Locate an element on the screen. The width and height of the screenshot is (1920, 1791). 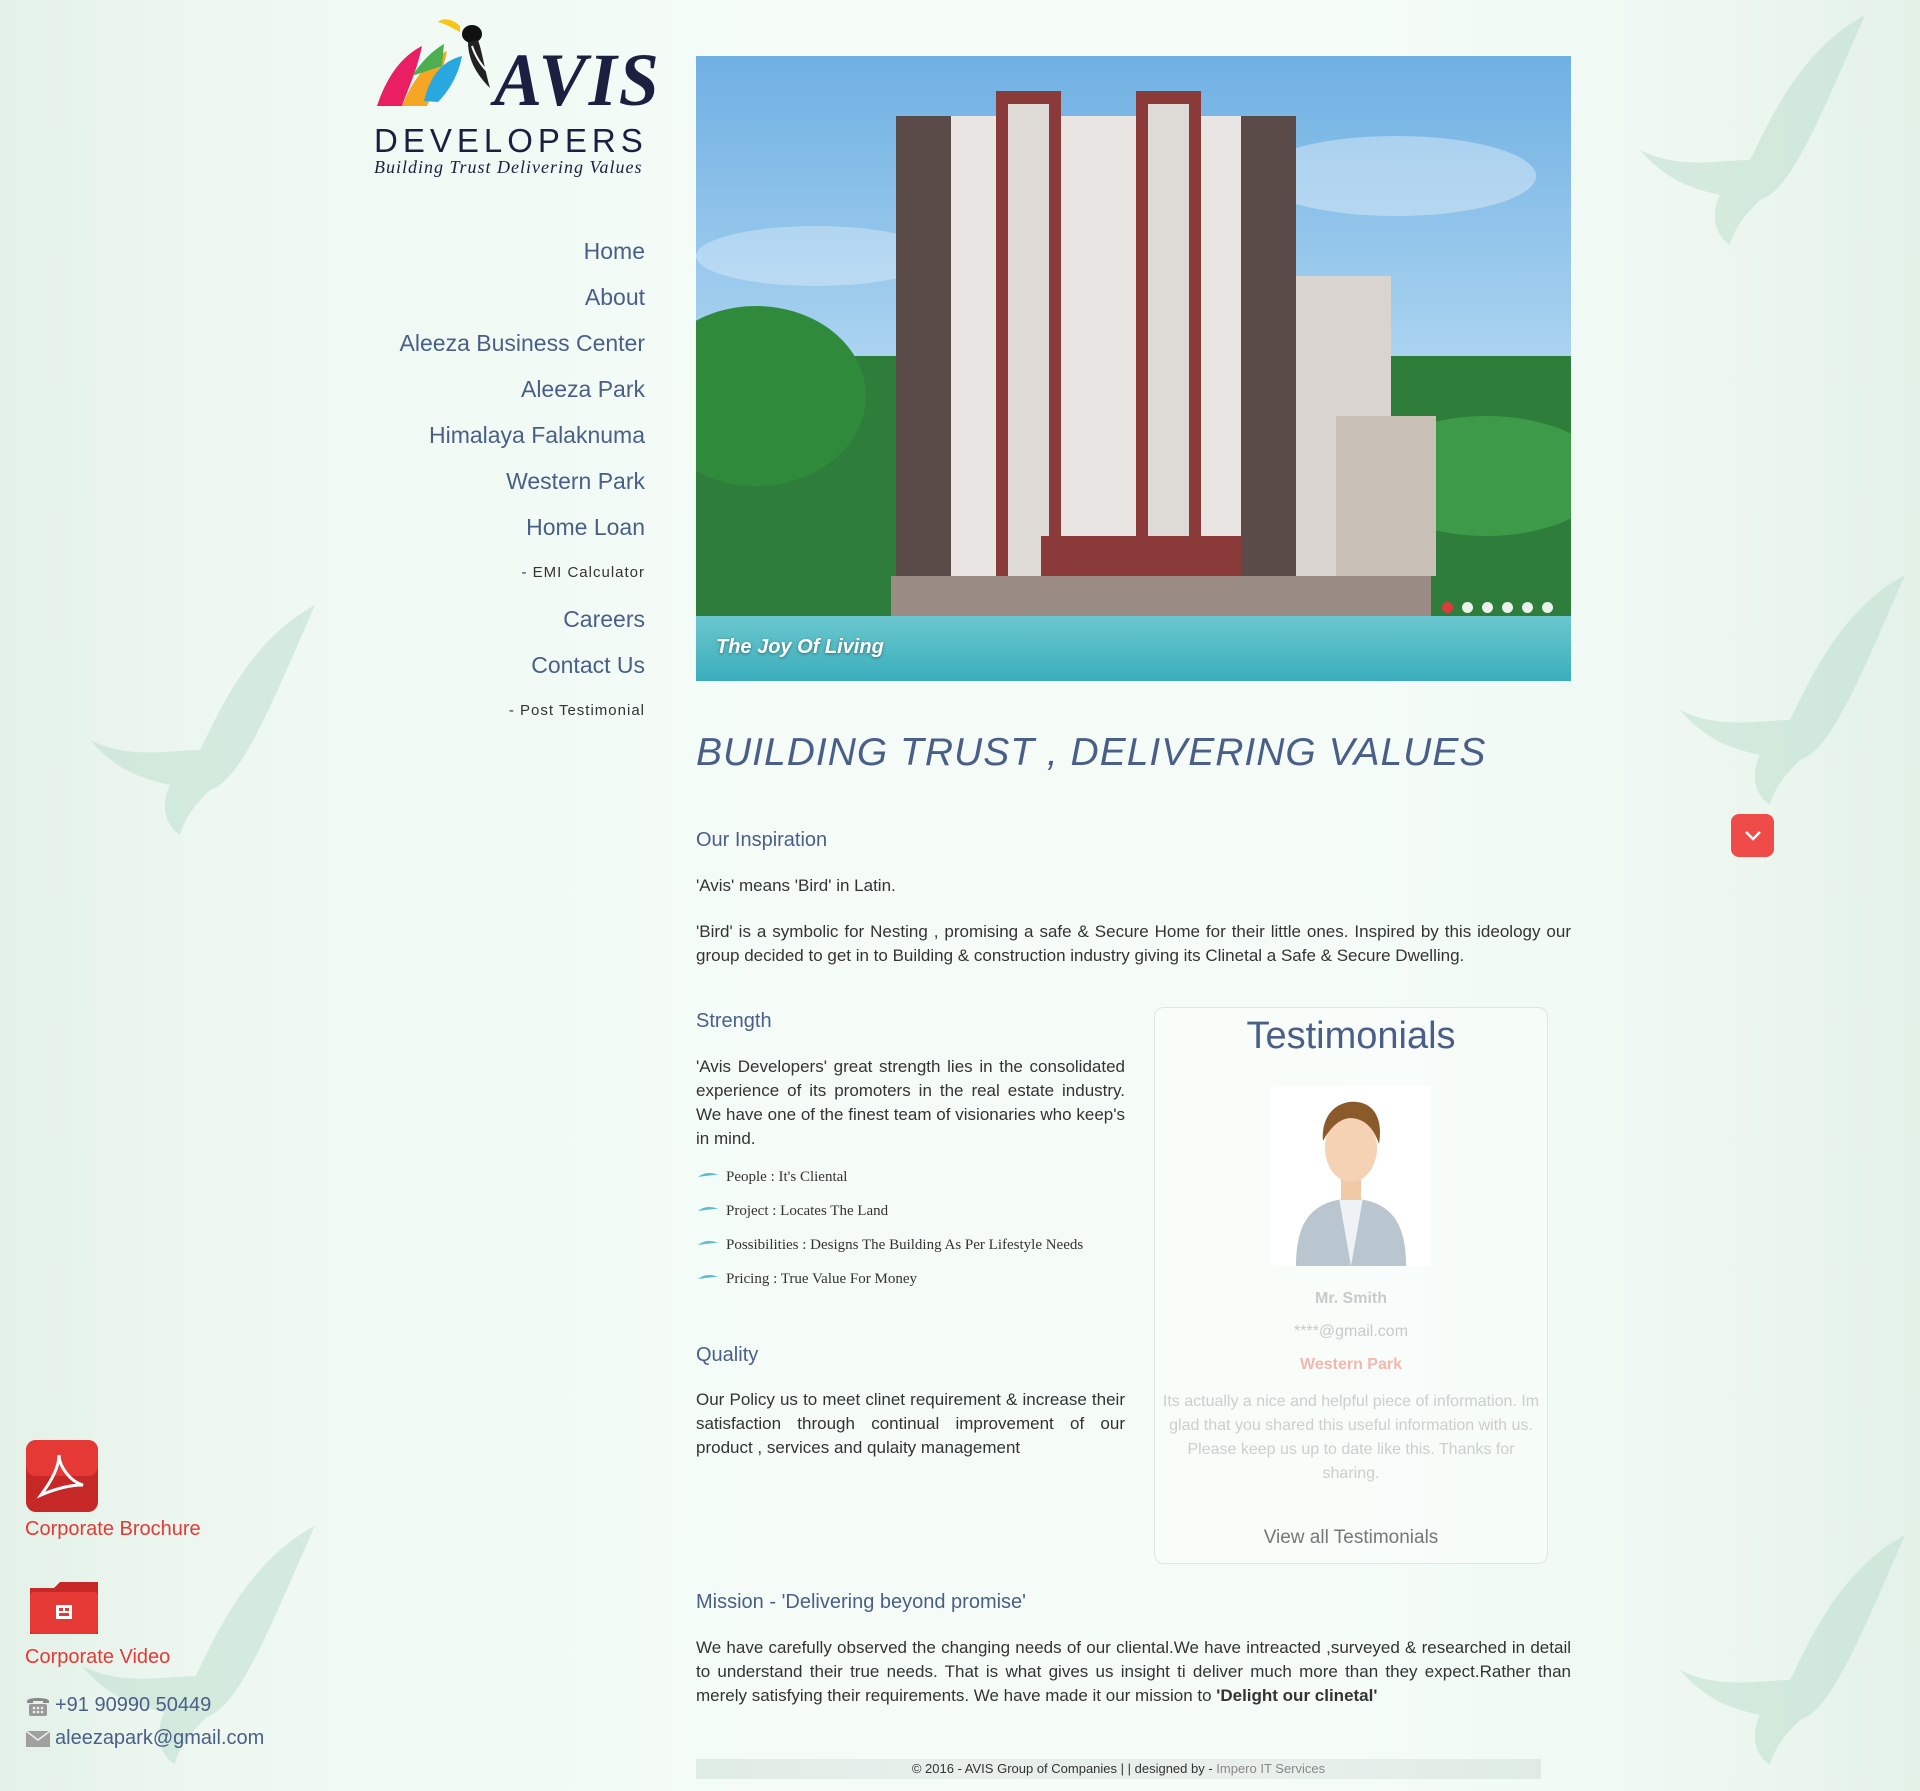
chevron-down-icon is located at coordinates (1752, 835).